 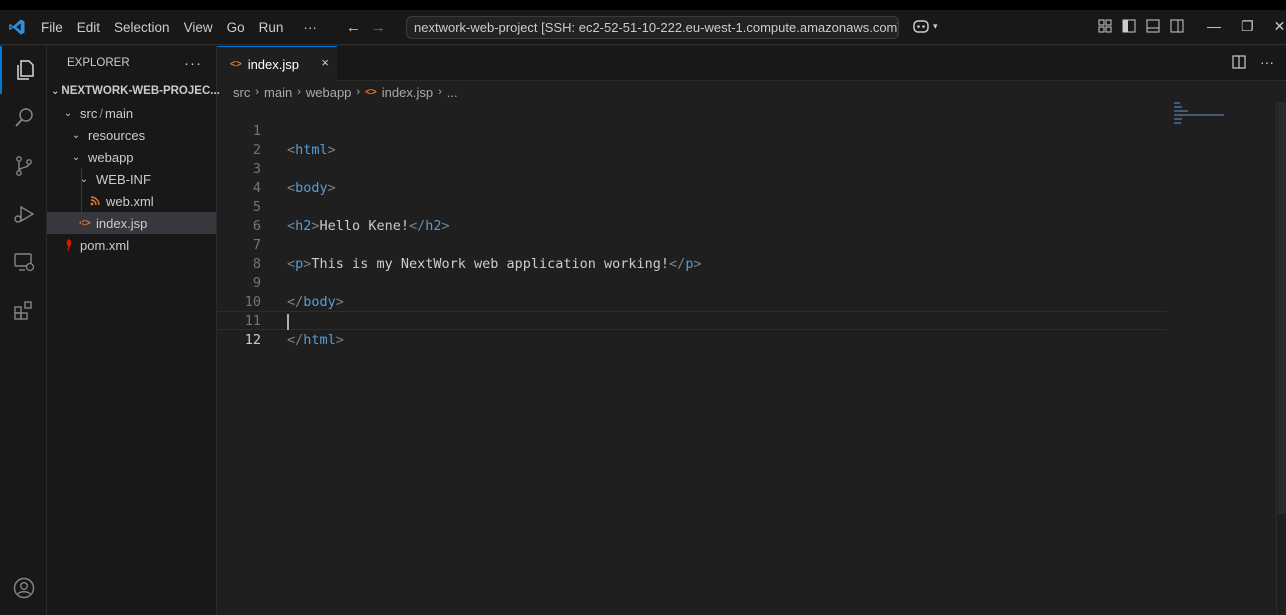 I want to click on vscode-logo-icon, so click(x=17, y=27).